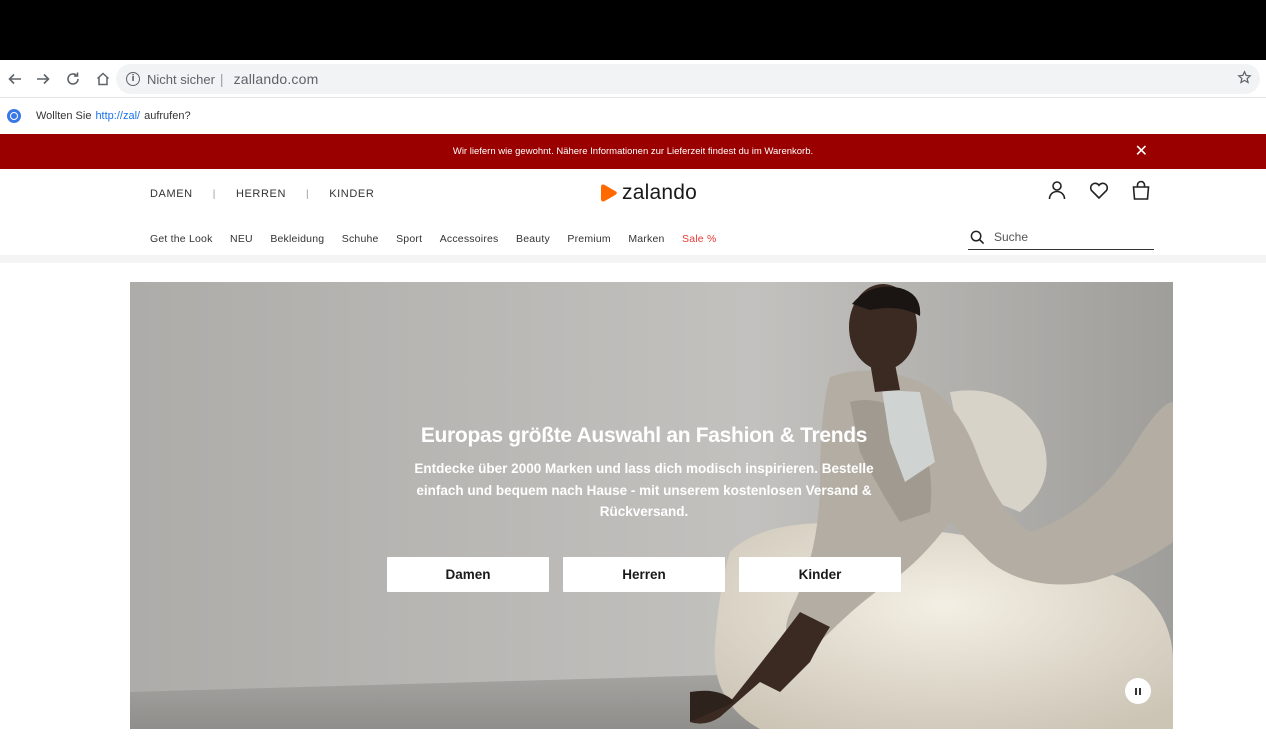 Image resolution: width=1266 pixels, height=736 pixels. What do you see at coordinates (1057, 190) in the screenshot?
I see `user-account-icon` at bounding box center [1057, 190].